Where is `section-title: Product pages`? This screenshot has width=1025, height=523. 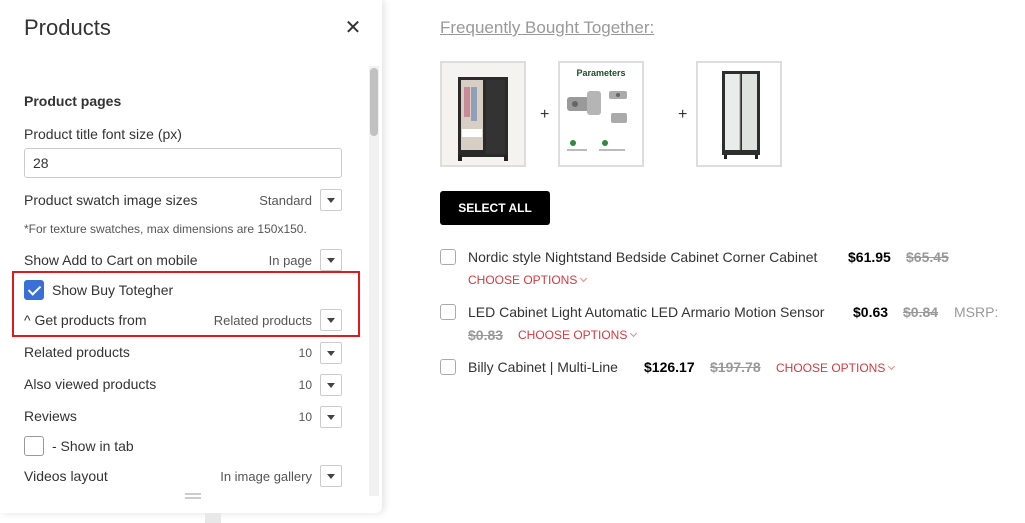 section-title: Product pages is located at coordinates (73, 101).